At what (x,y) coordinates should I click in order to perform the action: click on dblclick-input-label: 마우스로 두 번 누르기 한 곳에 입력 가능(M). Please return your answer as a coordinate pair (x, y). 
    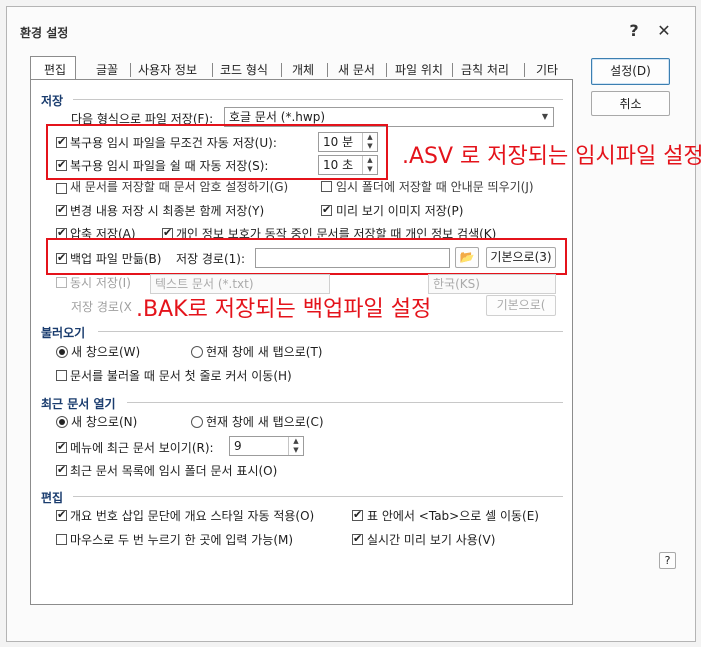
    Looking at the image, I should click on (182, 540).